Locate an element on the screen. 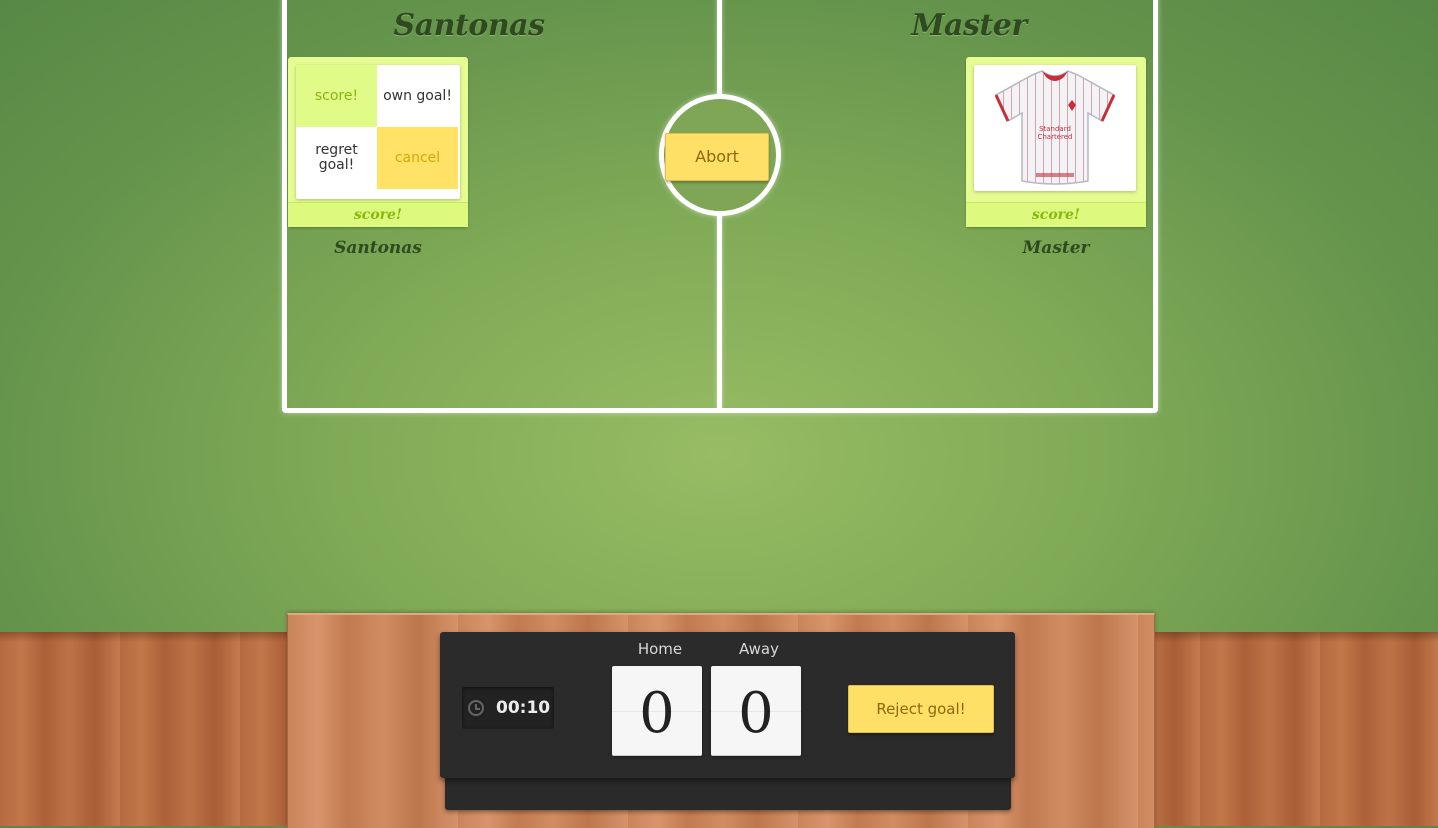 This screenshot has width=1438, height=828. home-score-label: score! is located at coordinates (378, 214).